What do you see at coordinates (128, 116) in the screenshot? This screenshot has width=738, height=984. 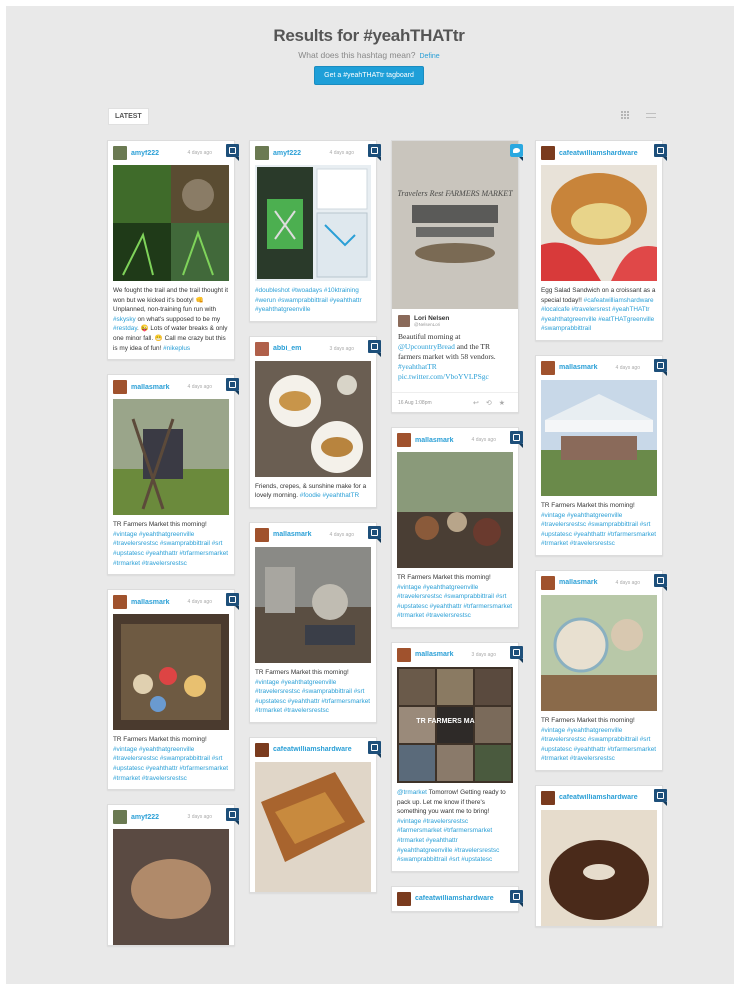 I see `latest-filter-tab: LATEST` at bounding box center [128, 116].